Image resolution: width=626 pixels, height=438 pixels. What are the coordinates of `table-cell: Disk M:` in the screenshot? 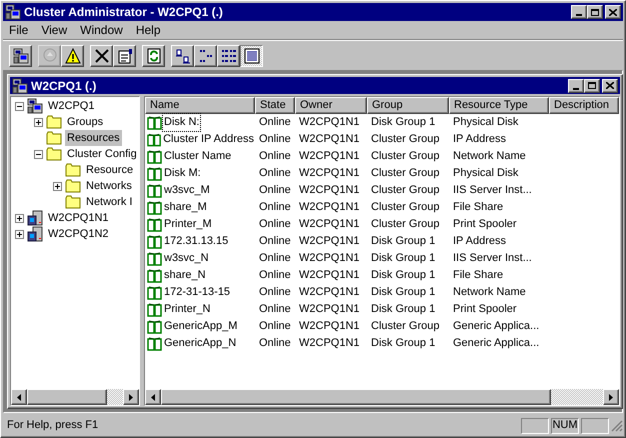 It's located at (182, 173).